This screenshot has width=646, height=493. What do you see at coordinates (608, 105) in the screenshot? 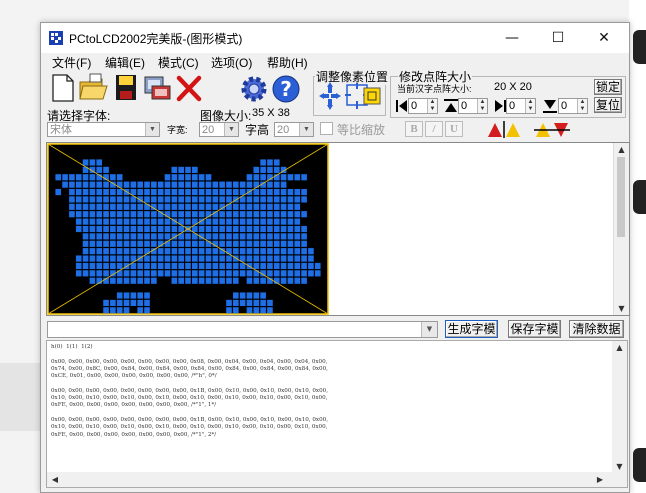
I see `reset-button: 复位` at bounding box center [608, 105].